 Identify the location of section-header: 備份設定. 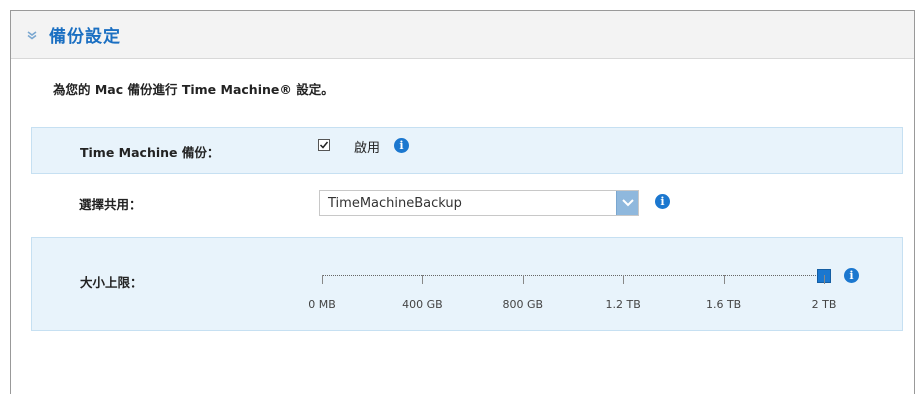
(462, 35).